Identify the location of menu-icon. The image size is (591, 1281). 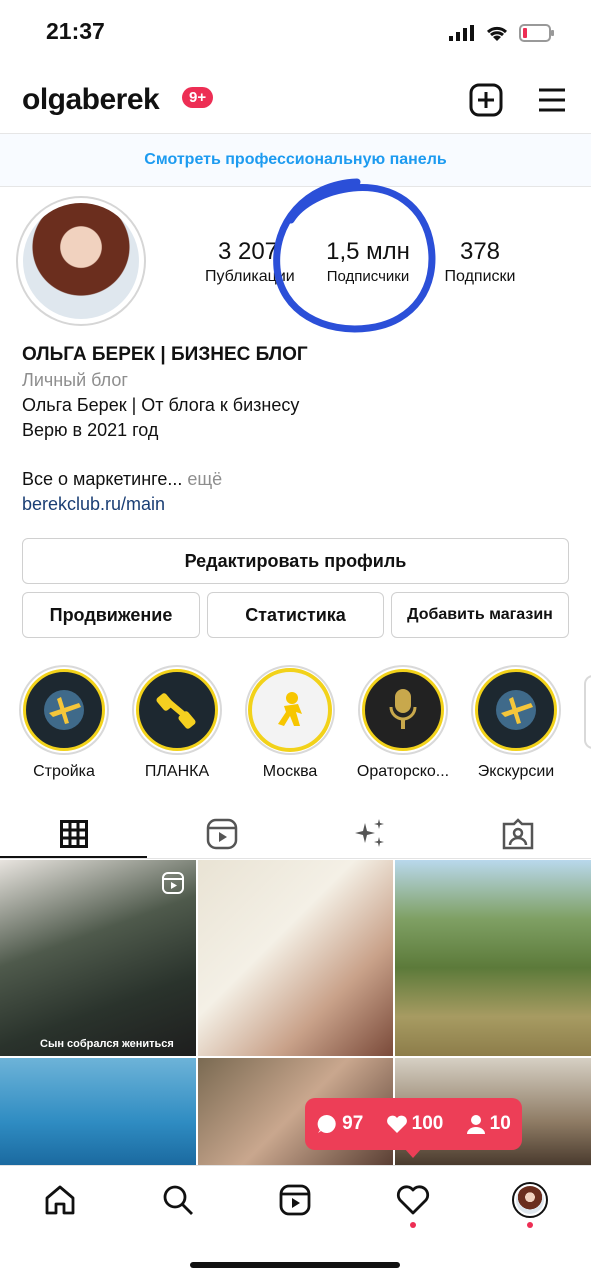
(552, 100).